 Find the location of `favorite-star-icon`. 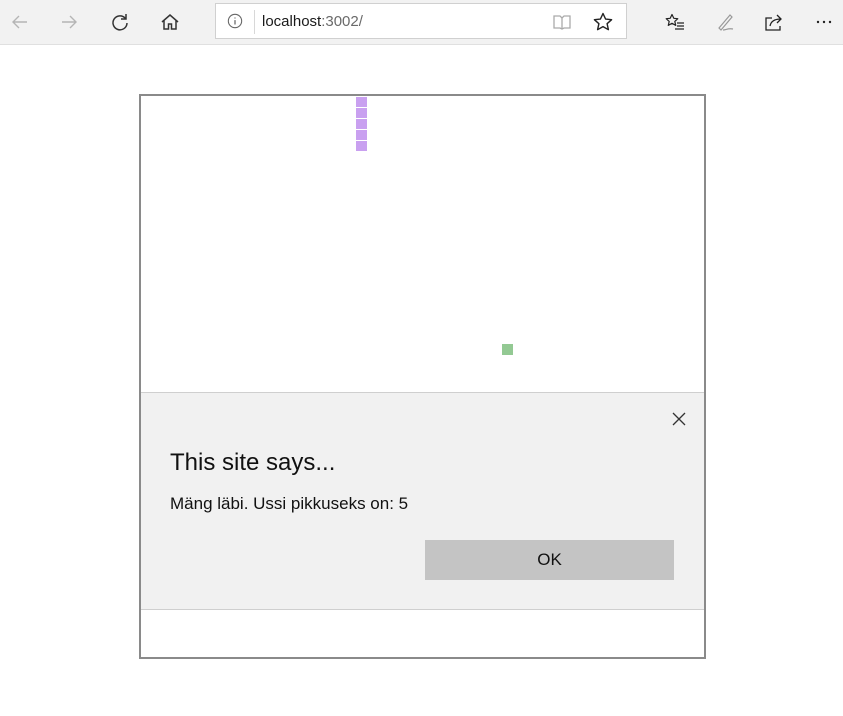

favorite-star-icon is located at coordinates (603, 22).